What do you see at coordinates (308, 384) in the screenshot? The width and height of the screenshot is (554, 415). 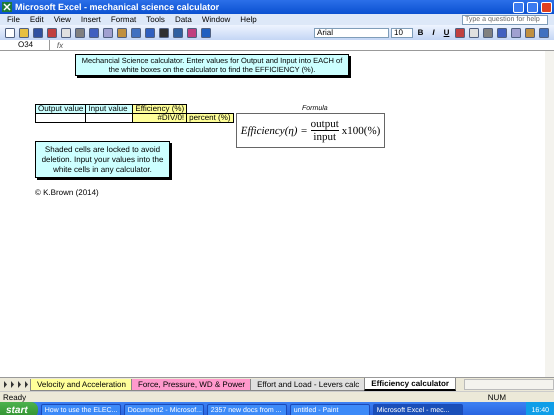 I see `sheet-tab: Effort and Load - Levers calc` at bounding box center [308, 384].